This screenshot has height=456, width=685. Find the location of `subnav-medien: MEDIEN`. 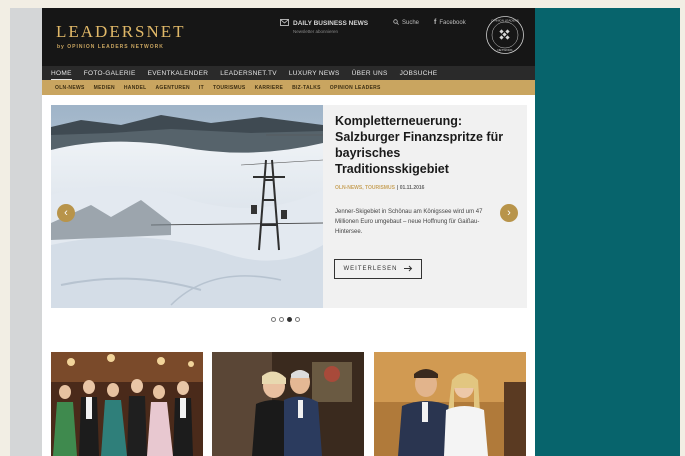

subnav-medien: MEDIEN is located at coordinates (104, 88).